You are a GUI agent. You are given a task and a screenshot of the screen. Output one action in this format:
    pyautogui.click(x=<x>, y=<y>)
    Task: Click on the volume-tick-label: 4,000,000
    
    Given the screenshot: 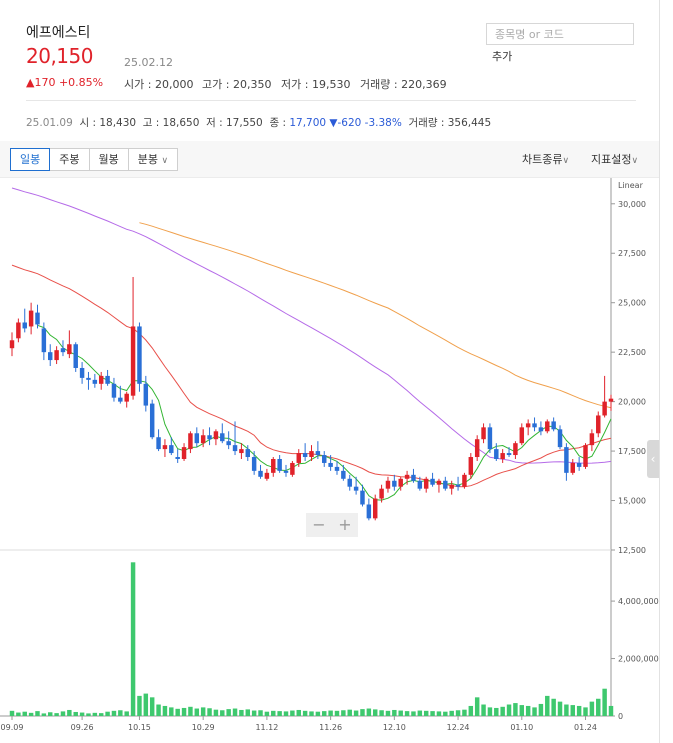 What is the action you would take?
    pyautogui.click(x=638, y=601)
    